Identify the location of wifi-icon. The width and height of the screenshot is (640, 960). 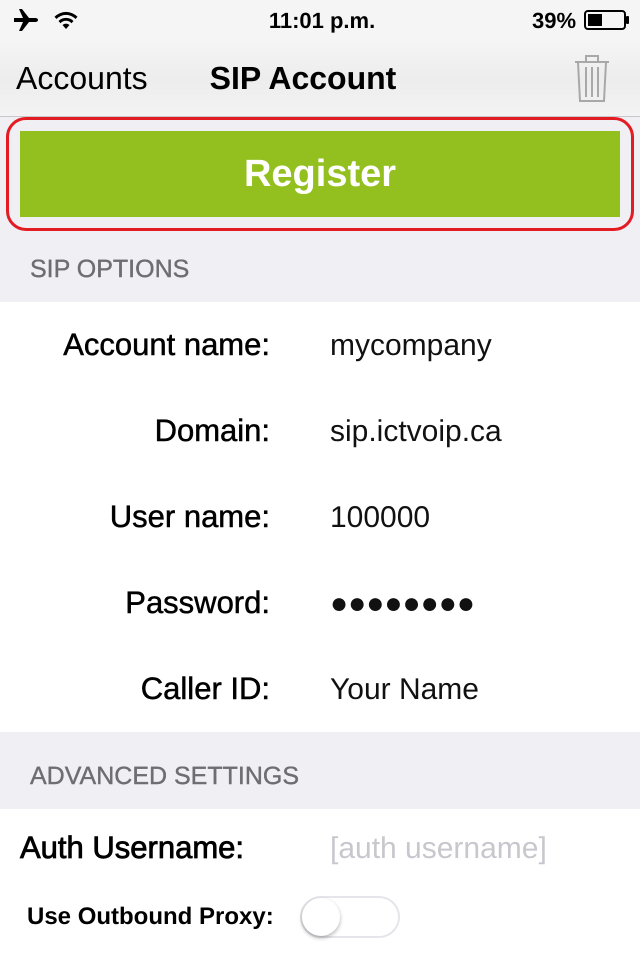
(66, 20).